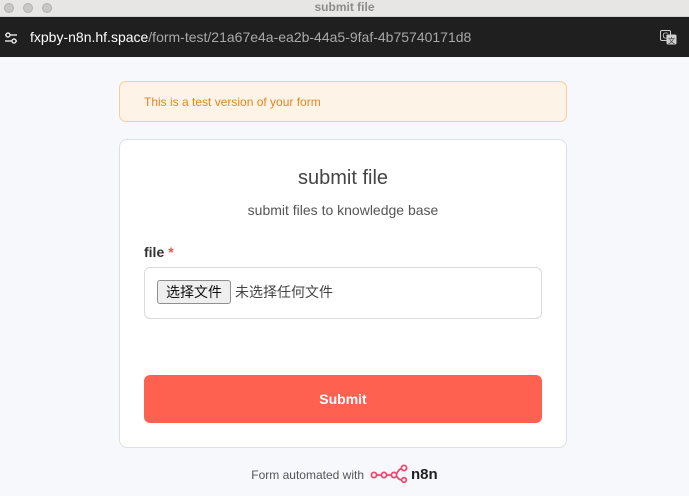  What do you see at coordinates (89, 37) in the screenshot?
I see `url-host: fxpby-n8n.hf.space` at bounding box center [89, 37].